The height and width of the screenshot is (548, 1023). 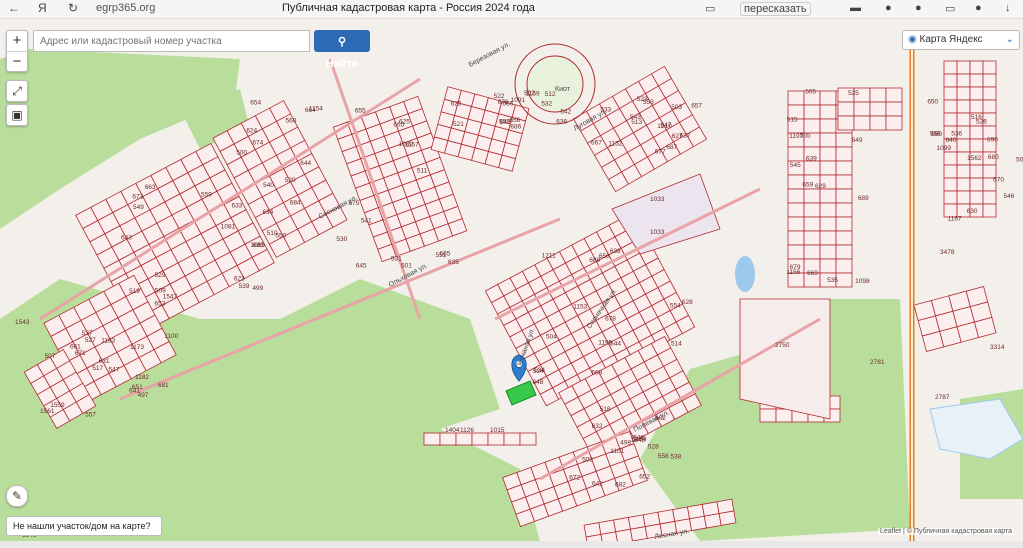 What do you see at coordinates (812, 273) in the screenshot?
I see `parcel-number: 669` at bounding box center [812, 273].